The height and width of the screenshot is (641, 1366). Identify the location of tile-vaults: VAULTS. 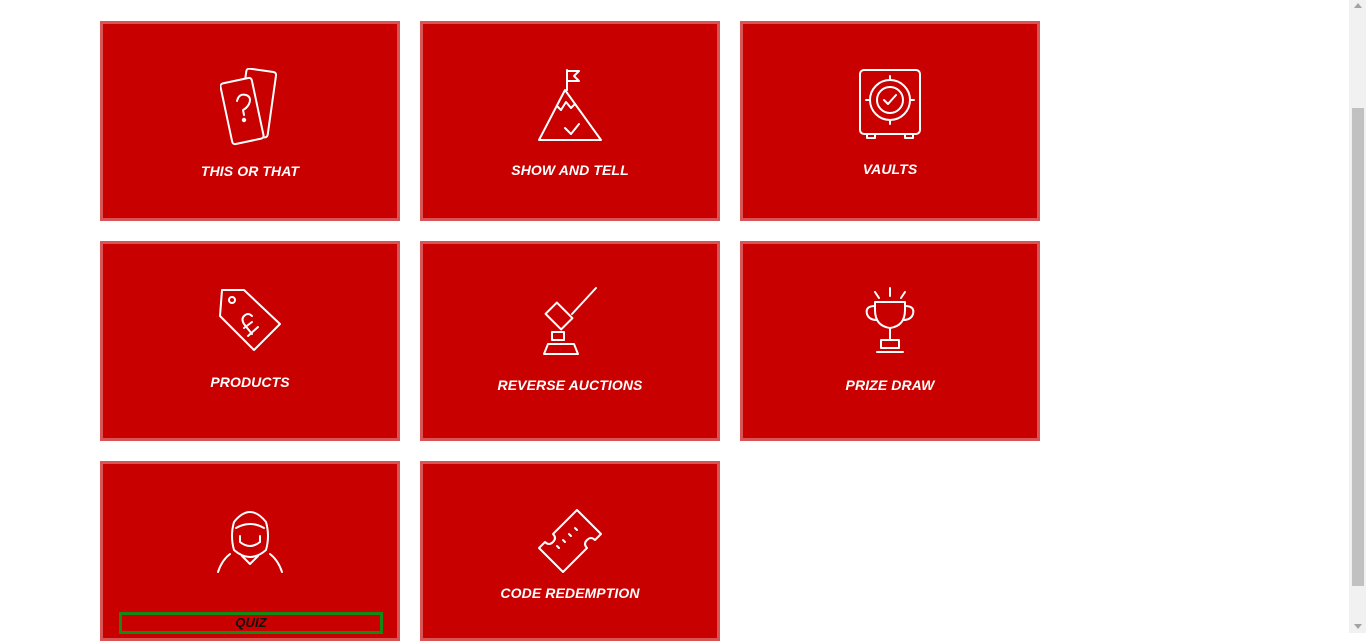
(890, 121).